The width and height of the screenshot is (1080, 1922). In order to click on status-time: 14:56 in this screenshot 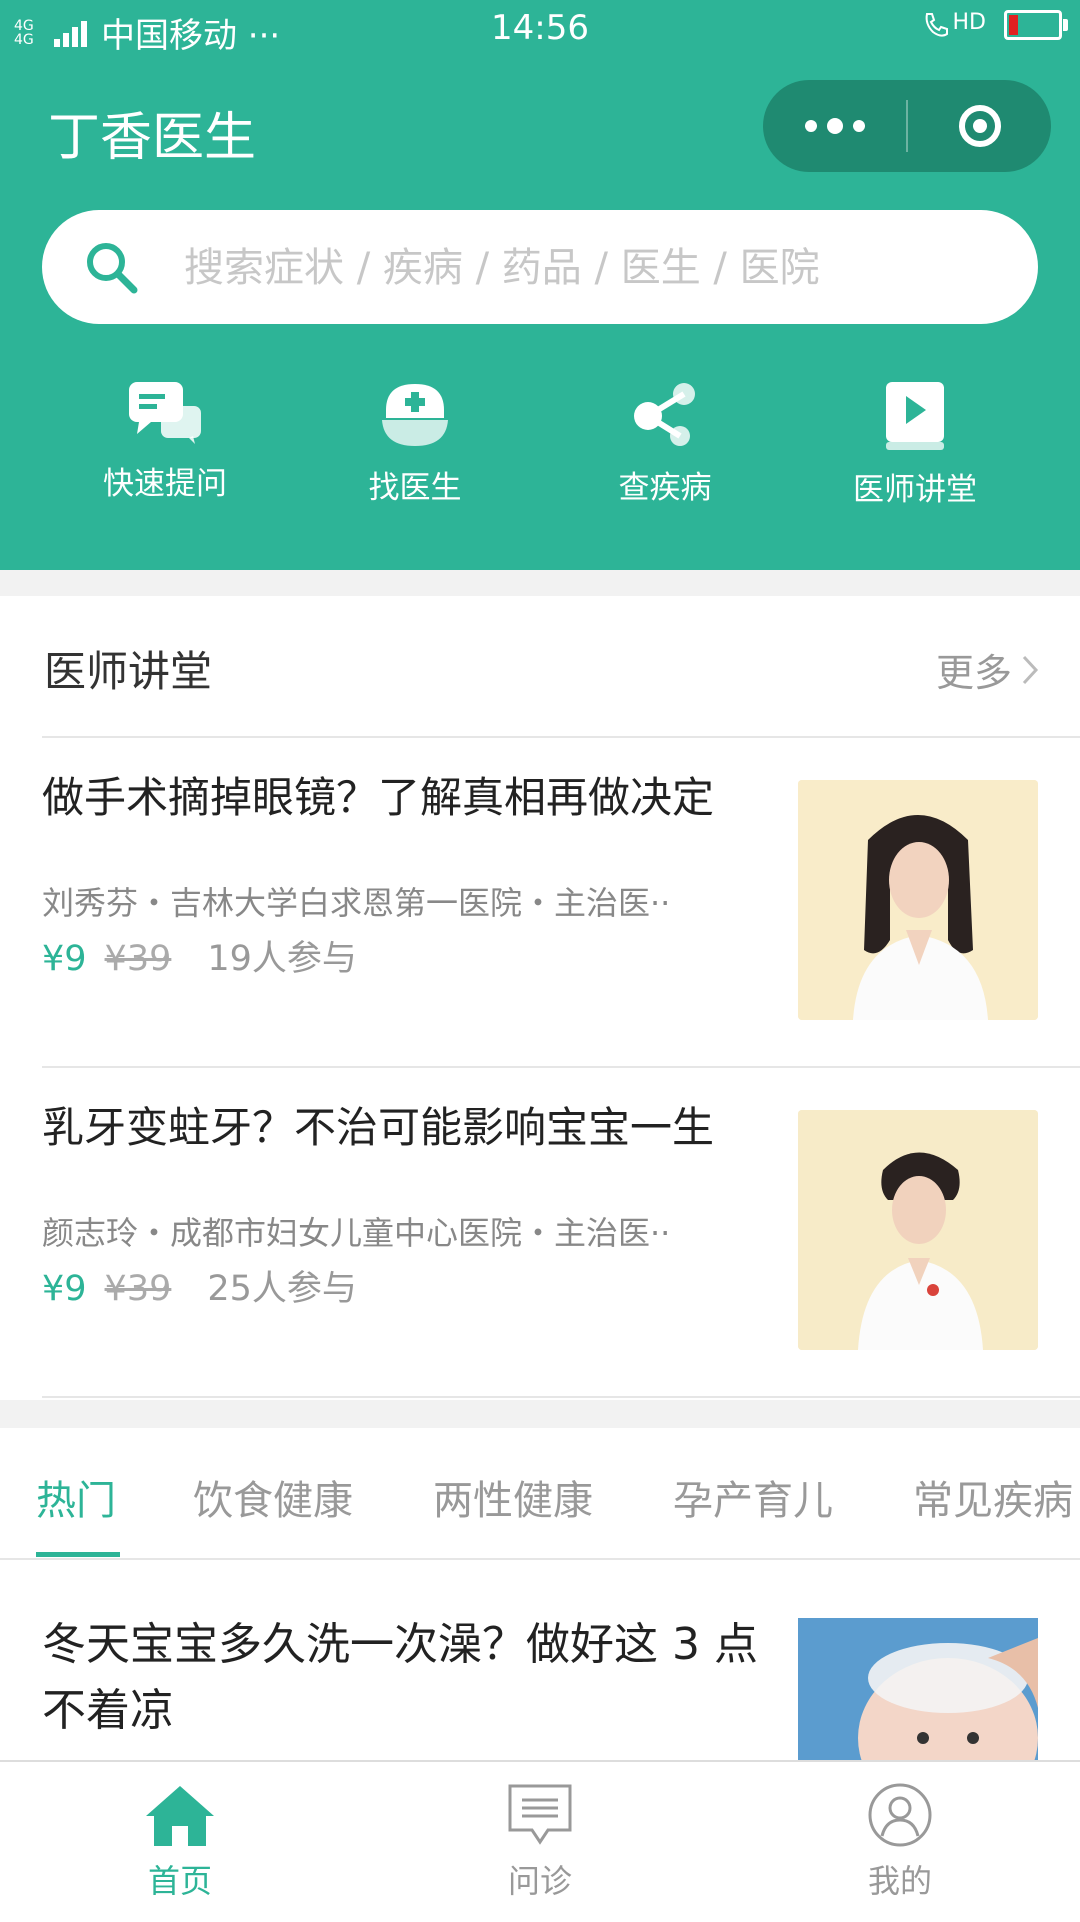, I will do `click(540, 28)`.